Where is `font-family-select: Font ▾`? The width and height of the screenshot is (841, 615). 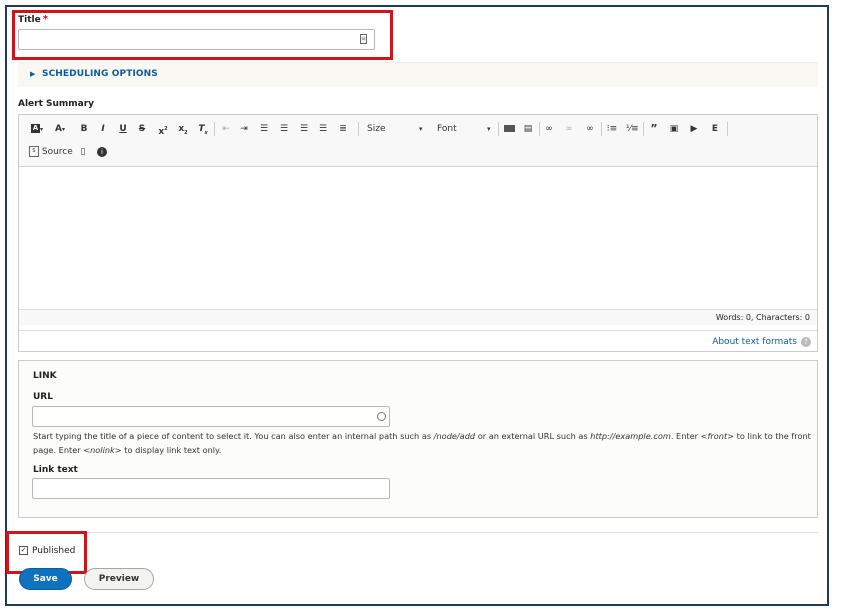
font-family-select: Font ▾ is located at coordinates (466, 129).